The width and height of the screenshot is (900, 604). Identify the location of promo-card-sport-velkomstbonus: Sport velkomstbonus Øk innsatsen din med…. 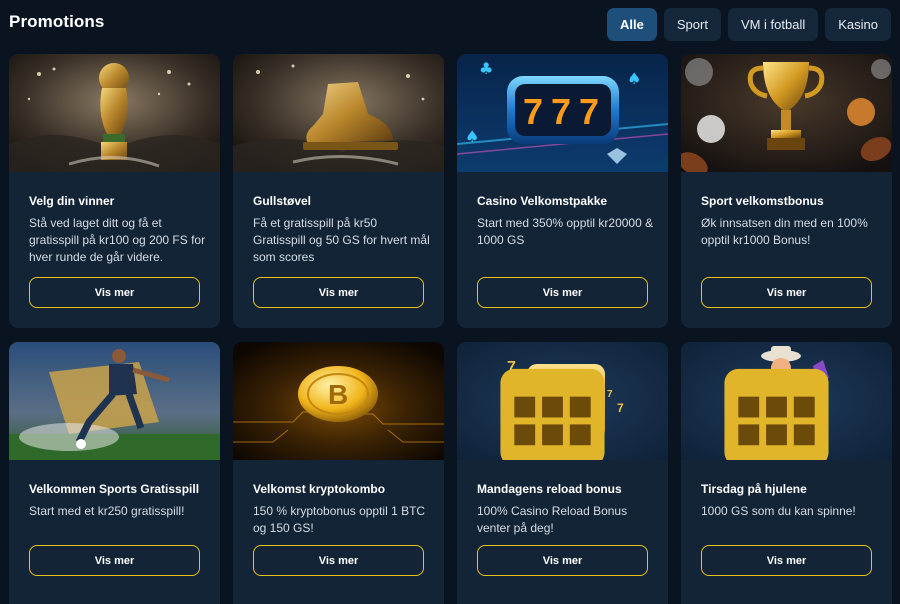
(786, 191).